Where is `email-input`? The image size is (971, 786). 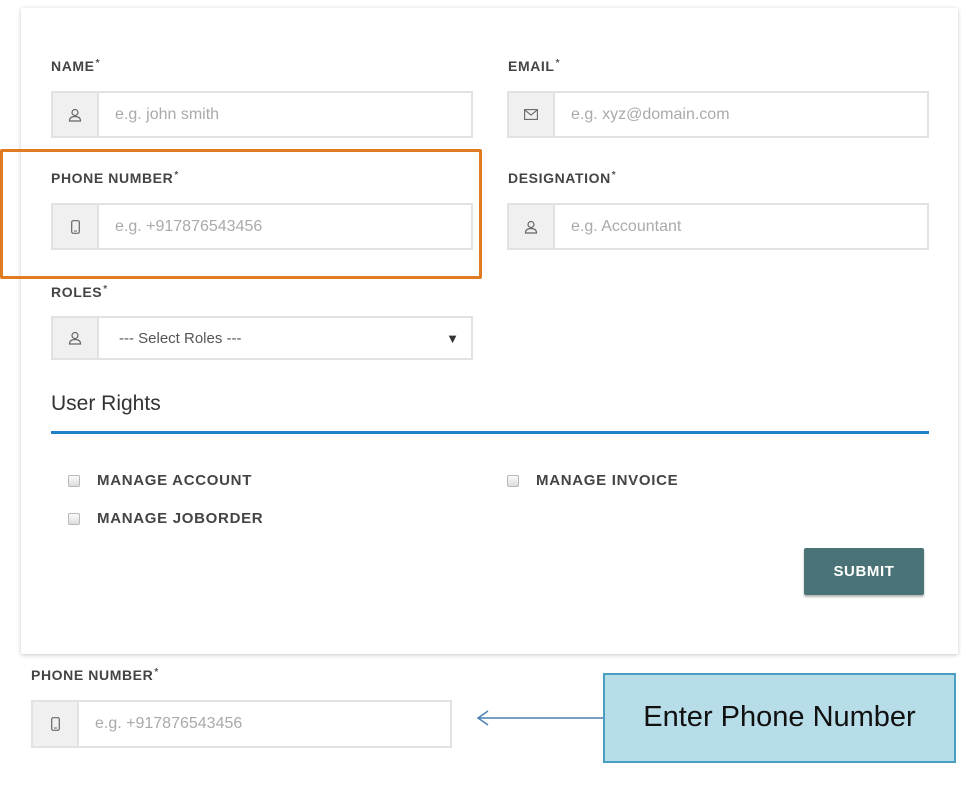 email-input is located at coordinates (741, 114).